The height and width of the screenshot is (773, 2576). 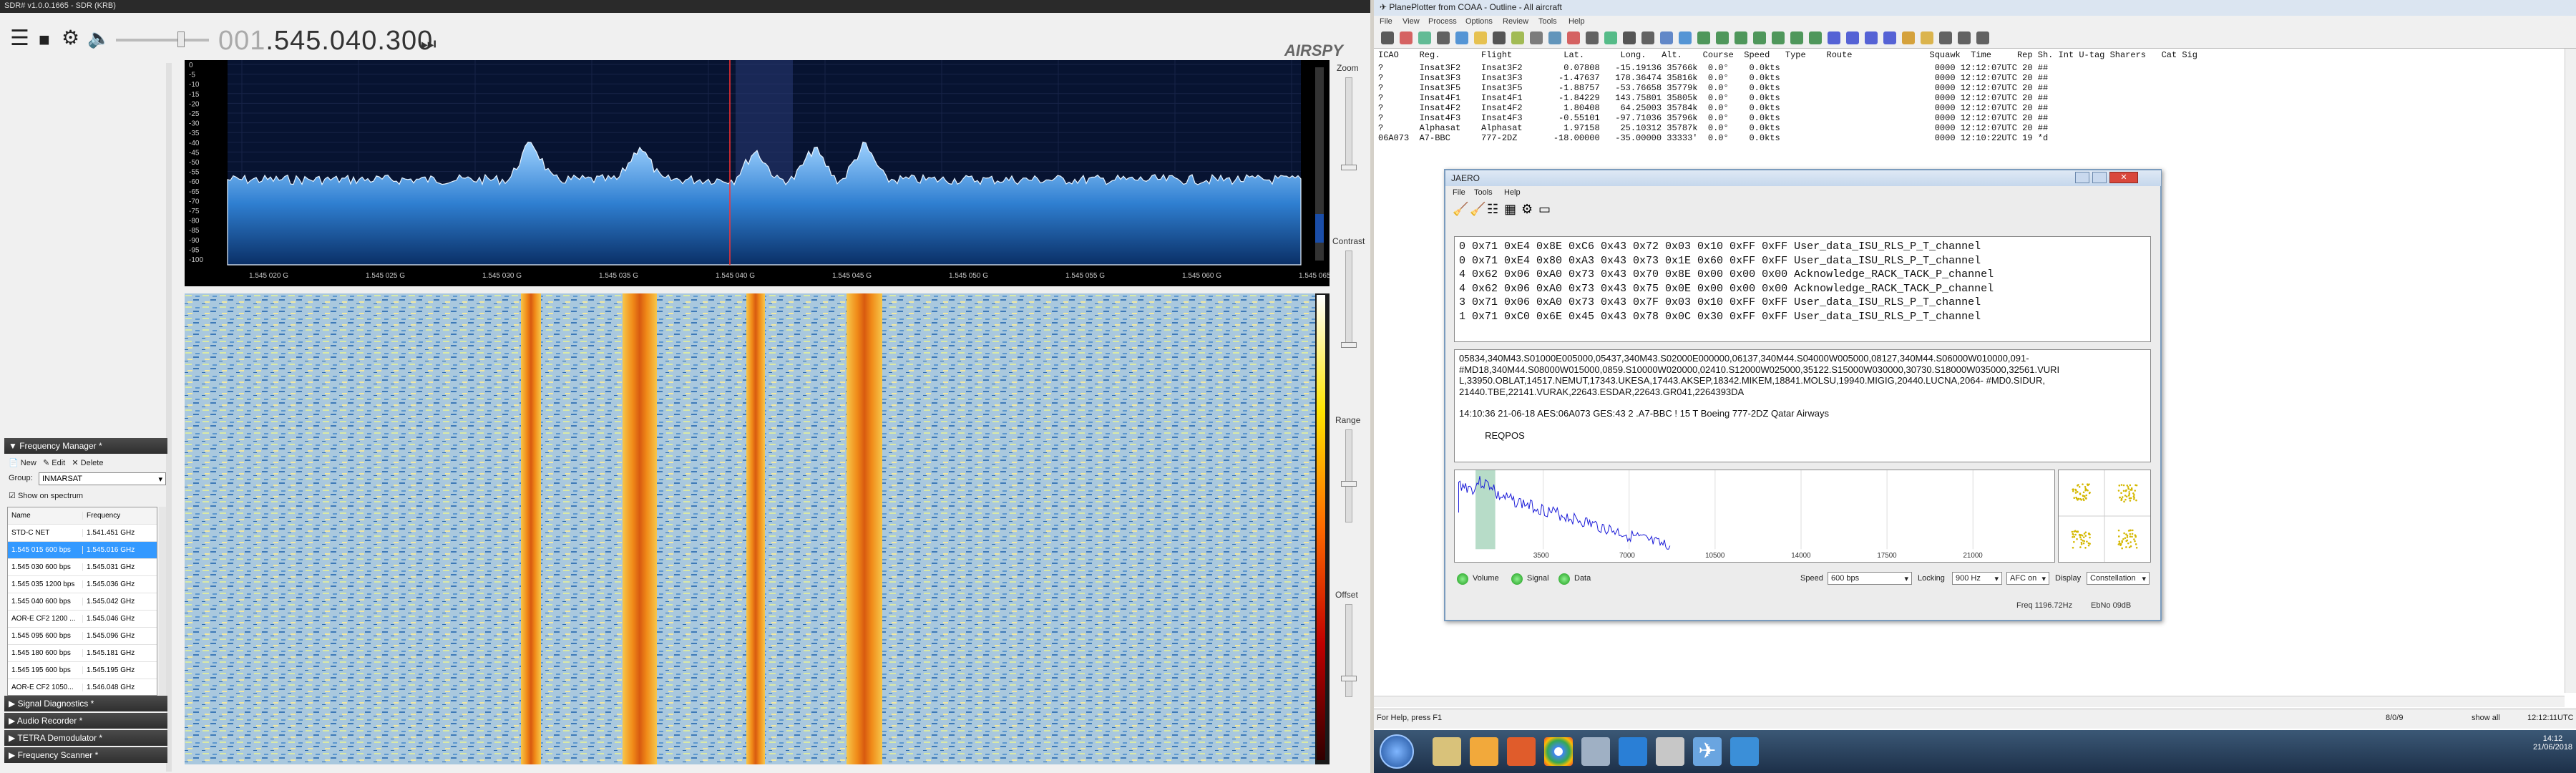 What do you see at coordinates (428, 44) in the screenshot?
I see `frequency-step-icon: ⏭` at bounding box center [428, 44].